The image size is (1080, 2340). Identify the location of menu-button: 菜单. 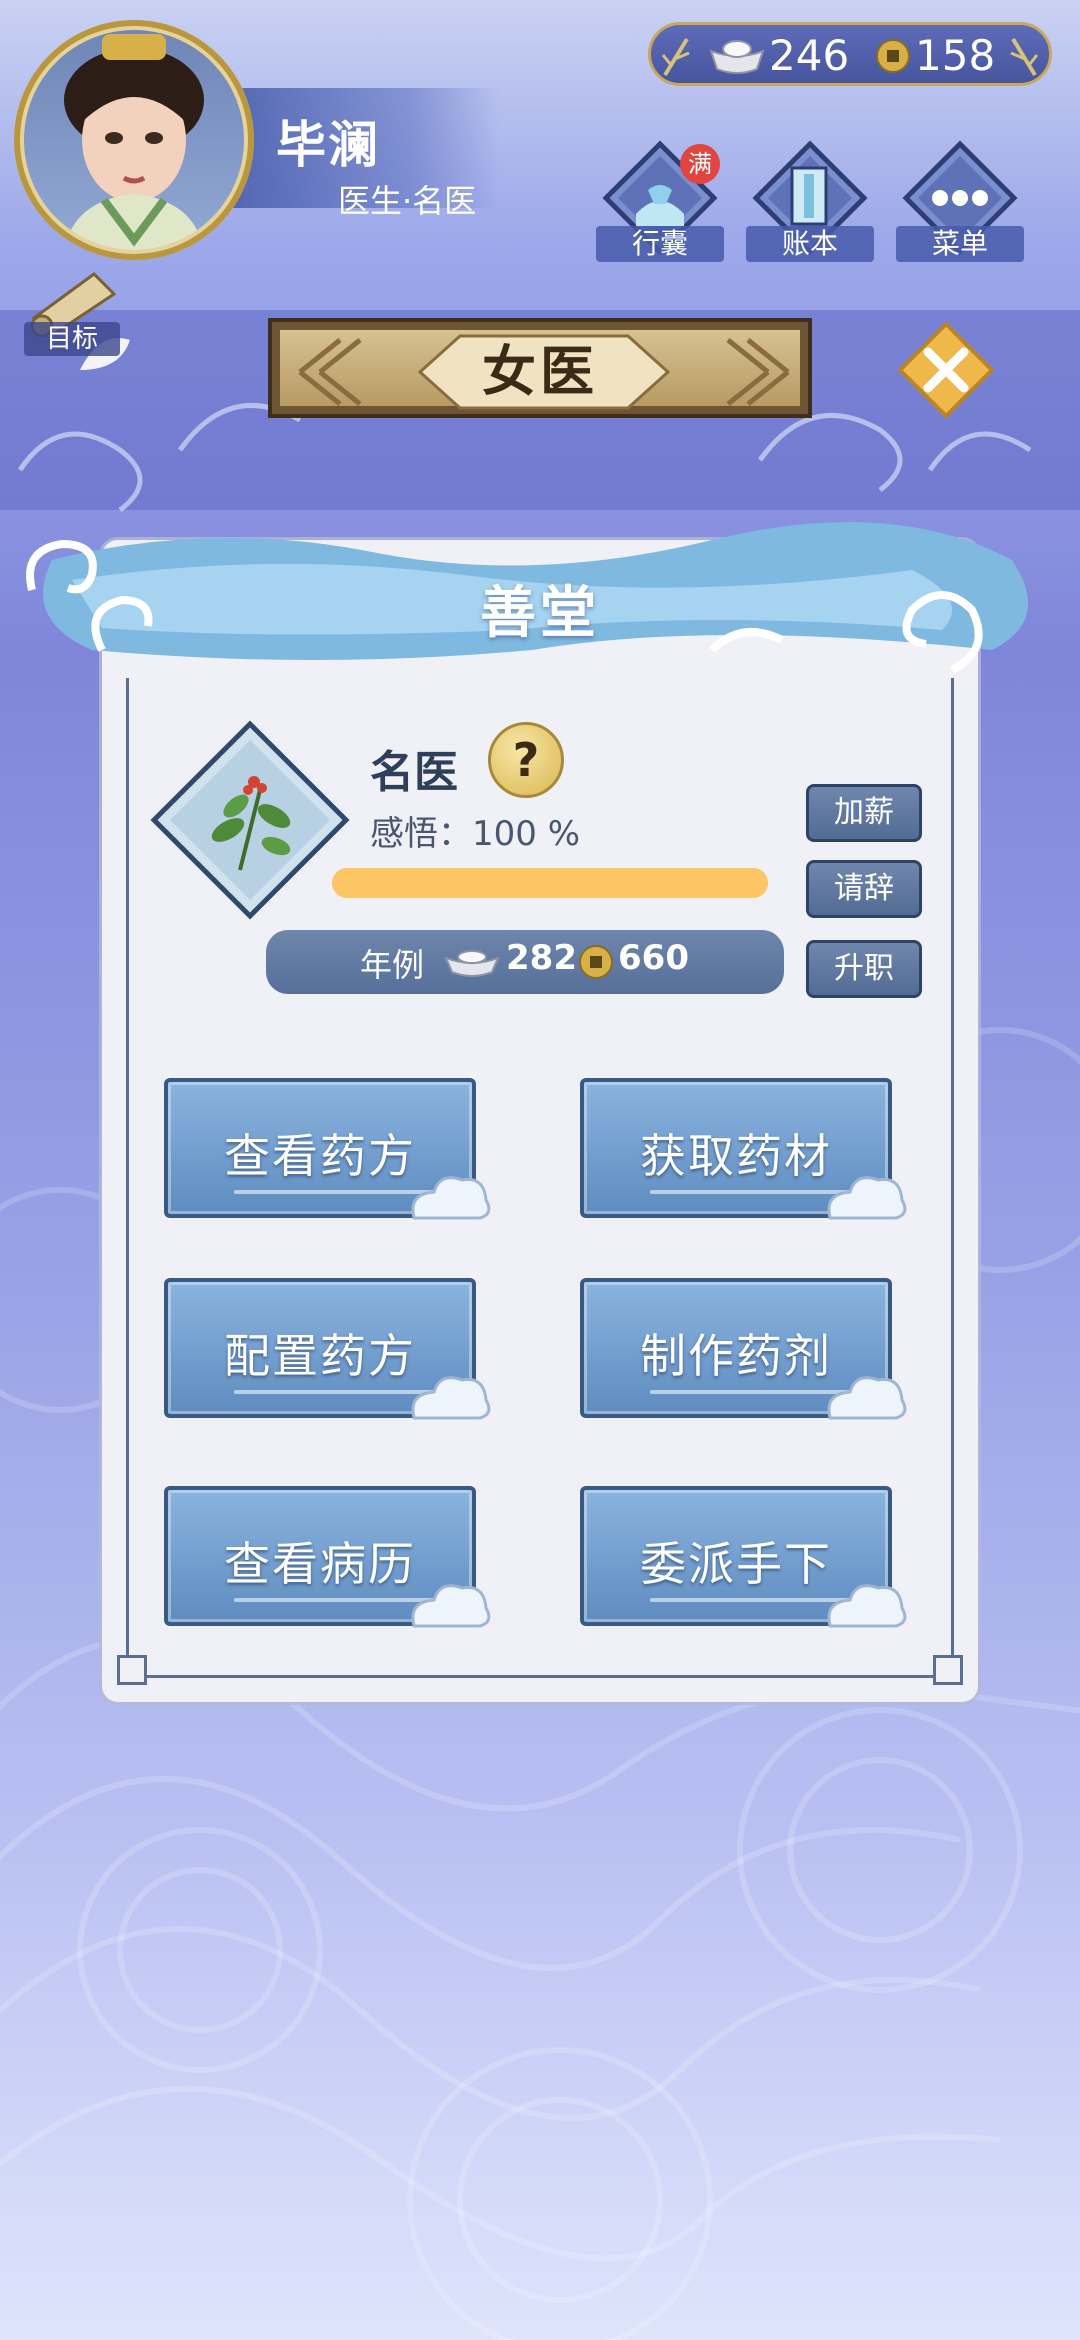
(960, 201).